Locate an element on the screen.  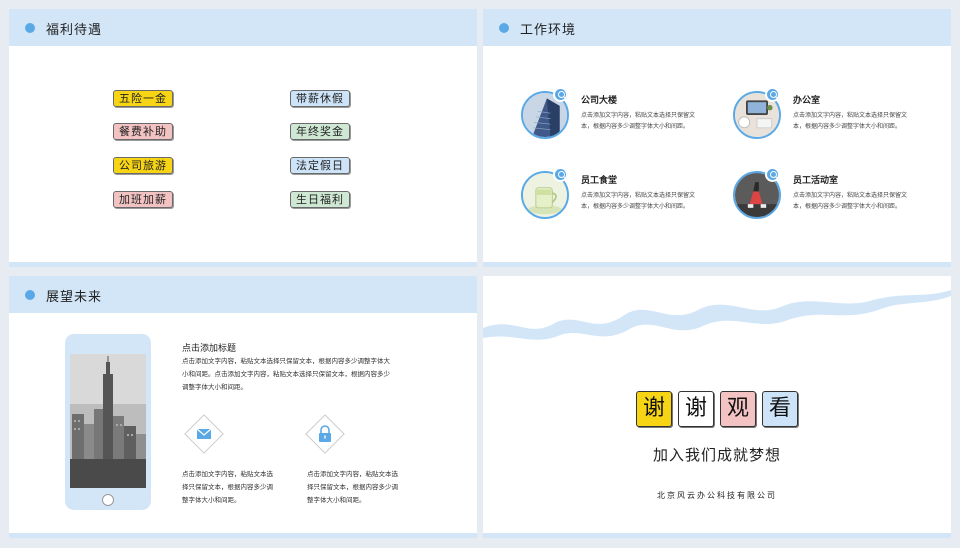
thanks-char: 观 is located at coordinates (738, 409).